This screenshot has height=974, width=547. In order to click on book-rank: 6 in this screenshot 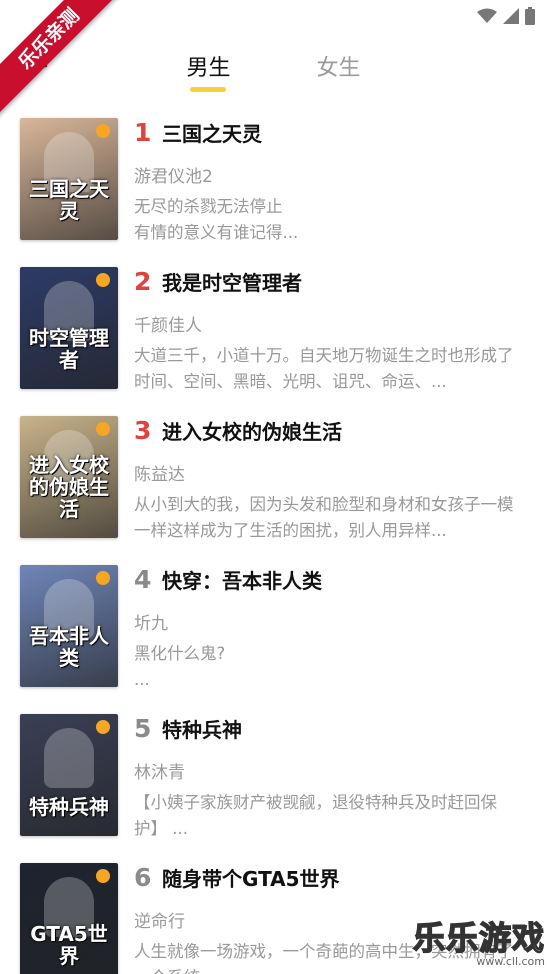, I will do `click(143, 877)`.